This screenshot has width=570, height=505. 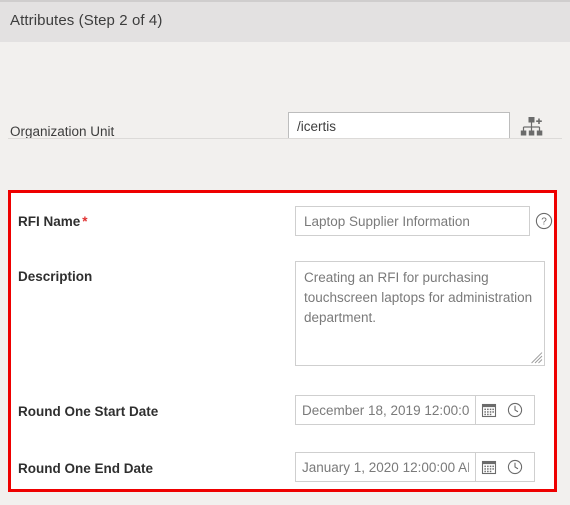 I want to click on round-one-end-date-field, so click(x=415, y=467).